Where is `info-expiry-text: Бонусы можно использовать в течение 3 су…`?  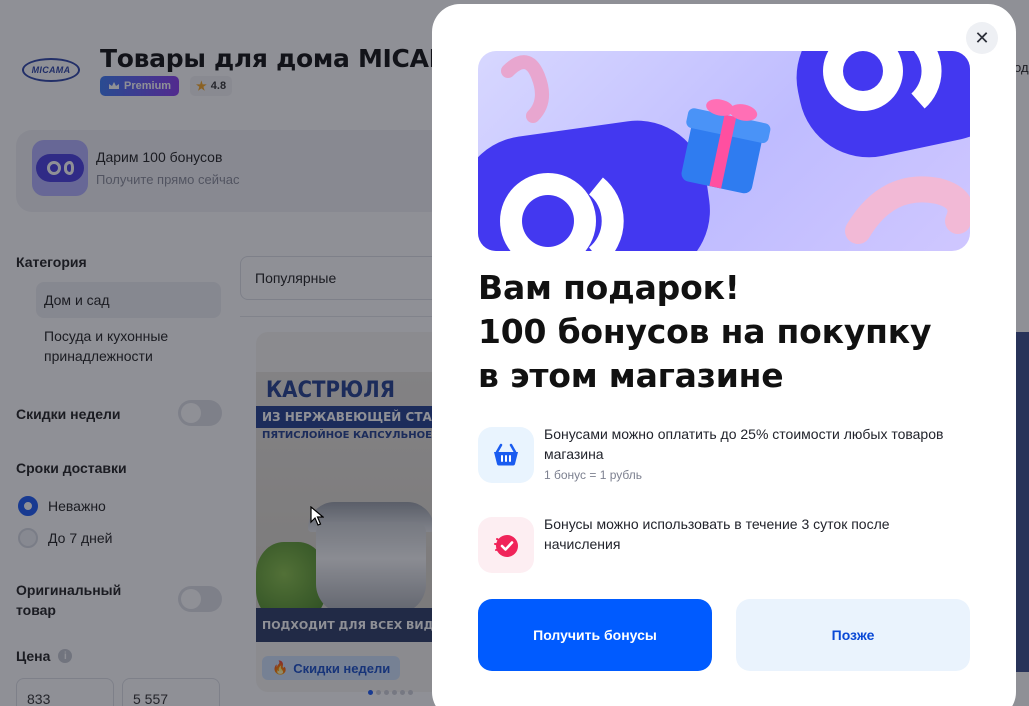
info-expiry-text: Бонусы можно использовать в течение 3 су… is located at coordinates (717, 534).